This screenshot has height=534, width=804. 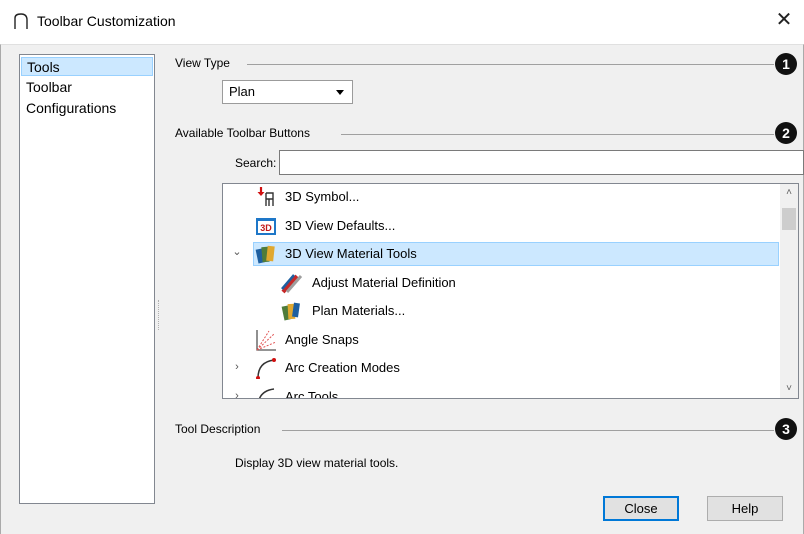 What do you see at coordinates (789, 193) in the screenshot?
I see `scroll-up-icon: ˄` at bounding box center [789, 193].